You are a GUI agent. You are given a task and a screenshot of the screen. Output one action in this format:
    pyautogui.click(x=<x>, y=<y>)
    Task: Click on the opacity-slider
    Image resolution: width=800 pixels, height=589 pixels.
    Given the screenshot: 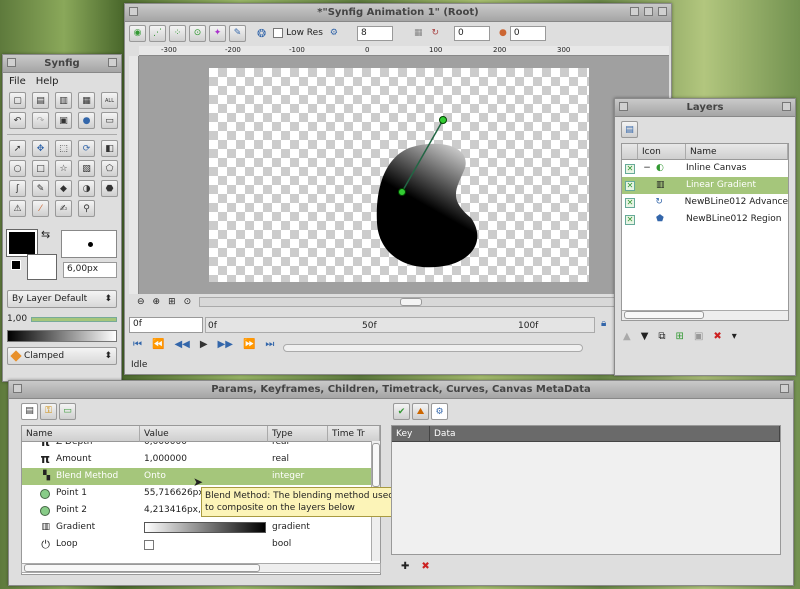 What is the action you would take?
    pyautogui.click(x=74, y=319)
    